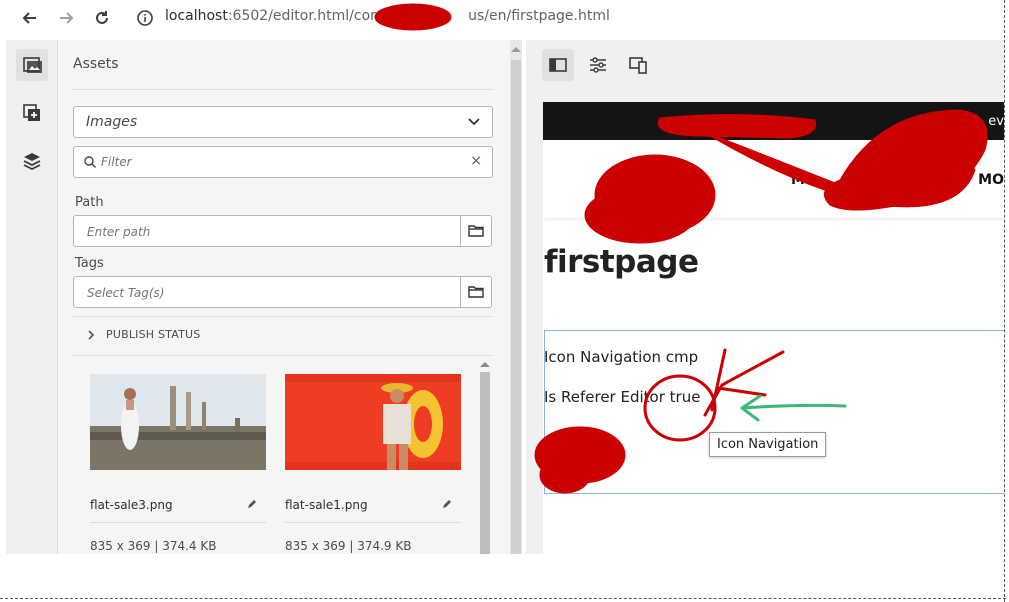 This screenshot has width=1009, height=602. What do you see at coordinates (32, 65) in the screenshot?
I see `assets-icon` at bounding box center [32, 65].